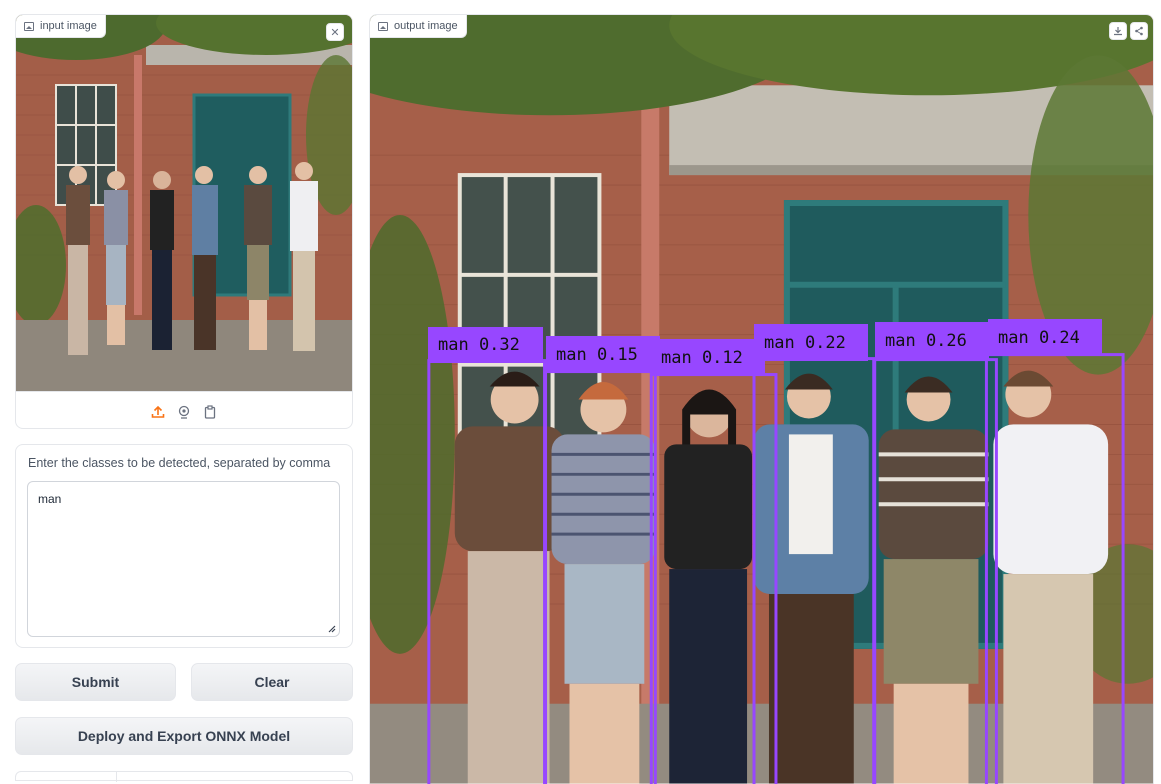  I want to click on clipboard-icon, so click(210, 412).